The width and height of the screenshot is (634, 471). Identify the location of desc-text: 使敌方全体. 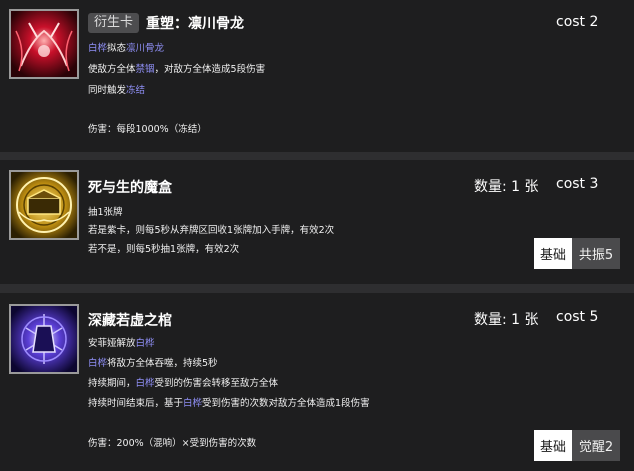
(112, 69).